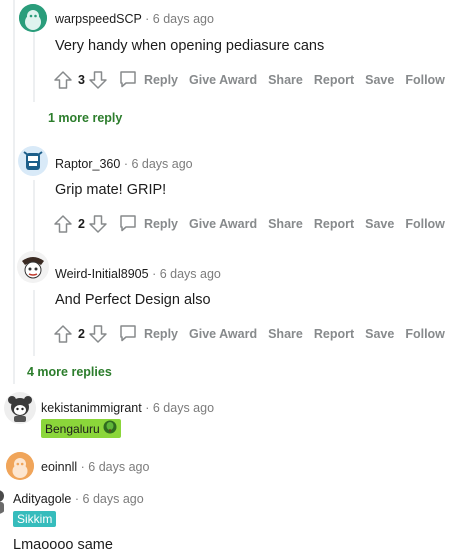  I want to click on user-flair: Bengaluru, so click(81, 428).